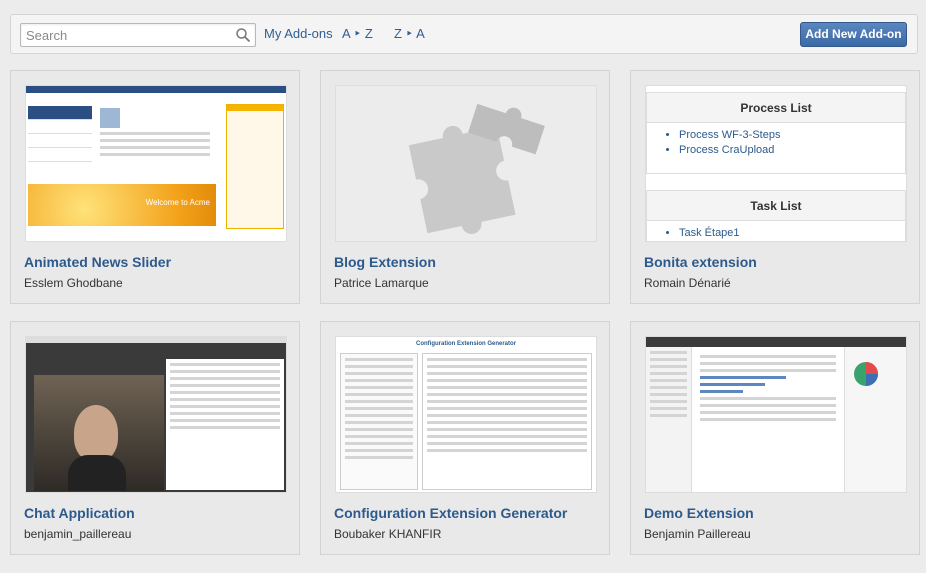  Describe the element at coordinates (155, 139) in the screenshot. I see `thumb-article` at that location.